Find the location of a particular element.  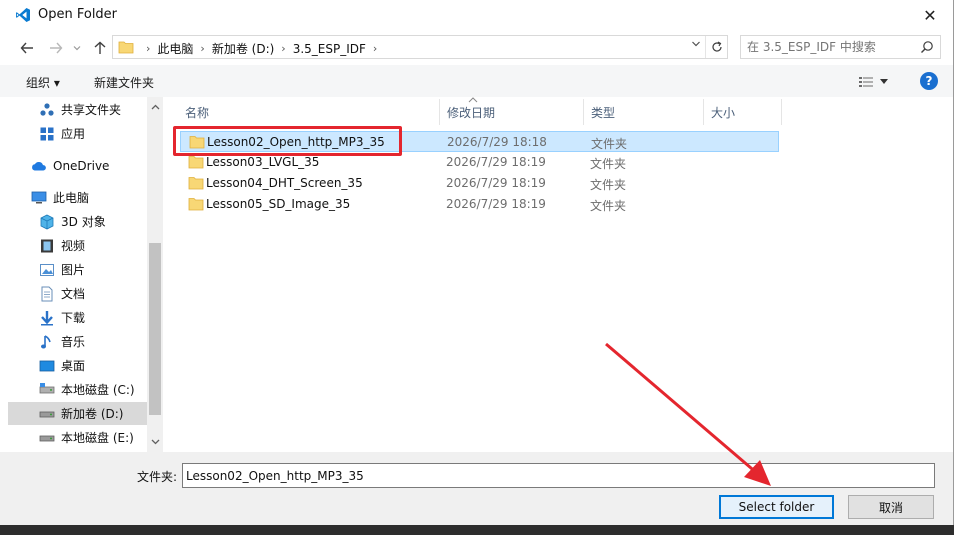

sidebar-item-3d-objects: 3D 对象 is located at coordinates (77, 221).